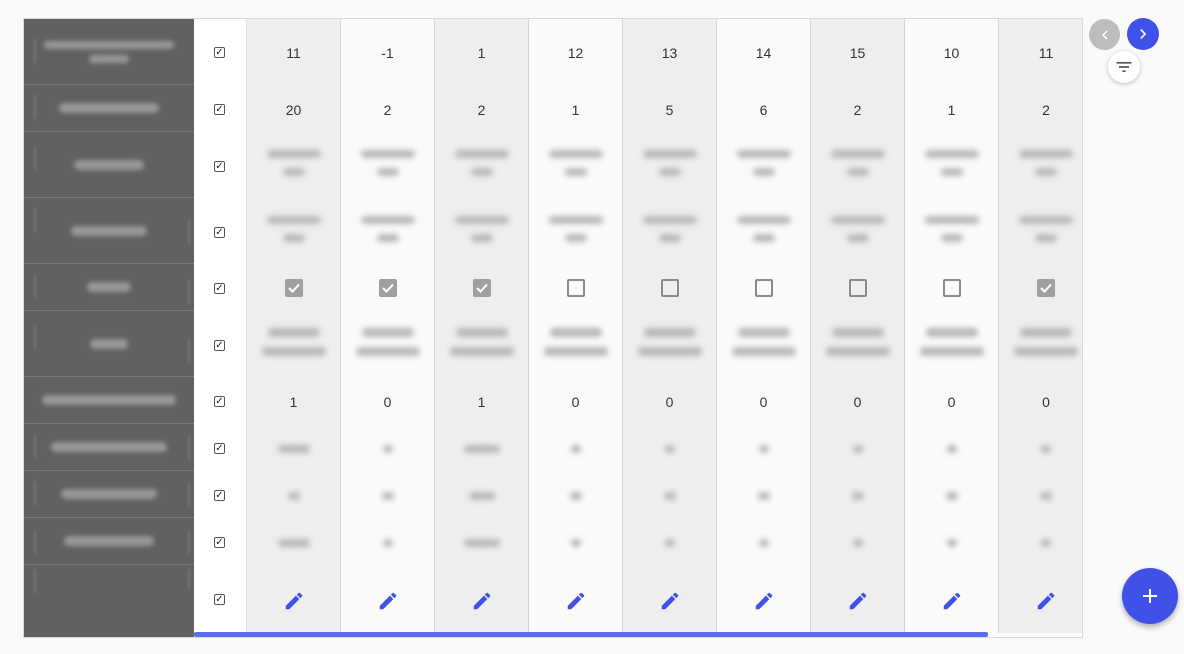 This screenshot has width=1184, height=654. What do you see at coordinates (576, 326) in the screenshot?
I see `data-column-4: 12 1 0` at bounding box center [576, 326].